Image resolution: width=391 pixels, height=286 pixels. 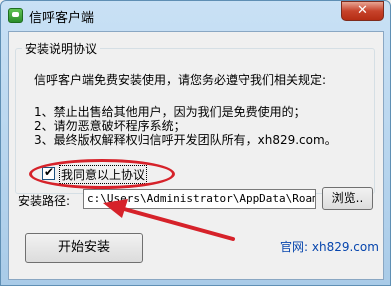 I want to click on agreement-rule-3: 3、最终版权解释权归信呼开发团队所有，xh829.com。, so click(x=185, y=140).